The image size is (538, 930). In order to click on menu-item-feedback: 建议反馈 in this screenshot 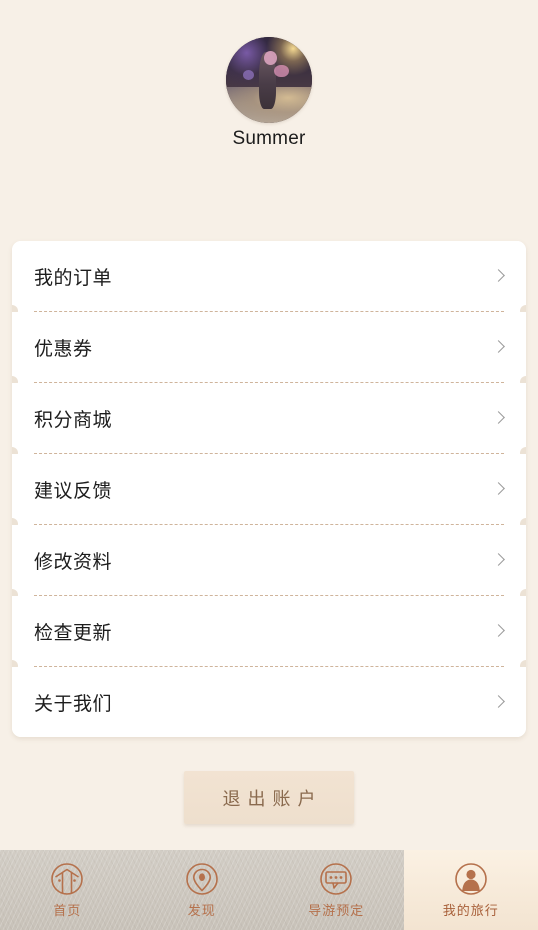, I will do `click(269, 489)`.